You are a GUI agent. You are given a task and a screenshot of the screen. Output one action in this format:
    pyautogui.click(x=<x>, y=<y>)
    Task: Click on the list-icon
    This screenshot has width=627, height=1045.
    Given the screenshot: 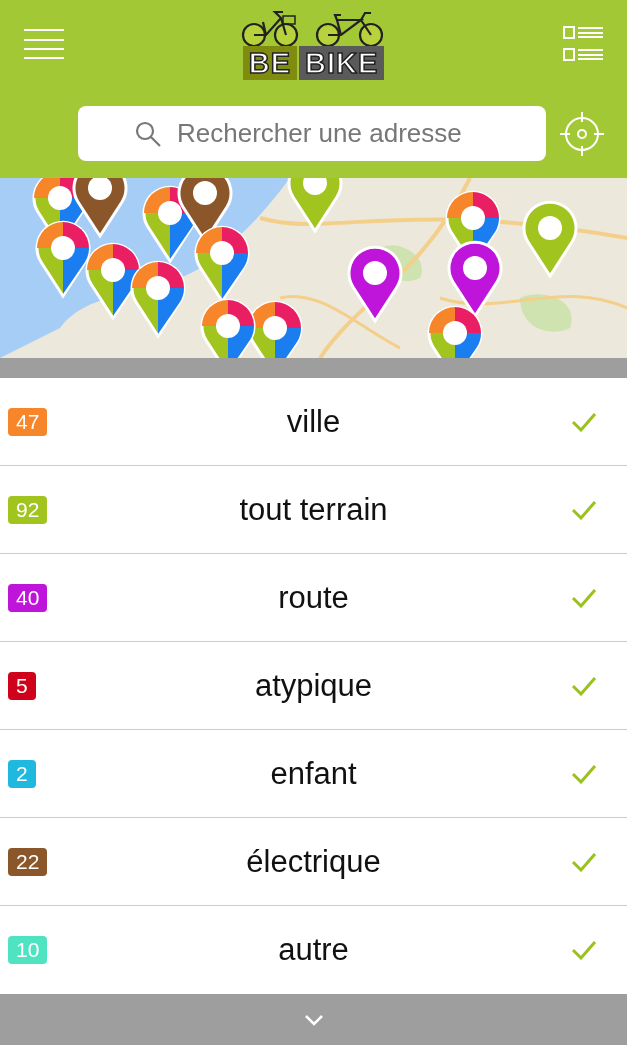 What is the action you would take?
    pyautogui.click(x=583, y=44)
    